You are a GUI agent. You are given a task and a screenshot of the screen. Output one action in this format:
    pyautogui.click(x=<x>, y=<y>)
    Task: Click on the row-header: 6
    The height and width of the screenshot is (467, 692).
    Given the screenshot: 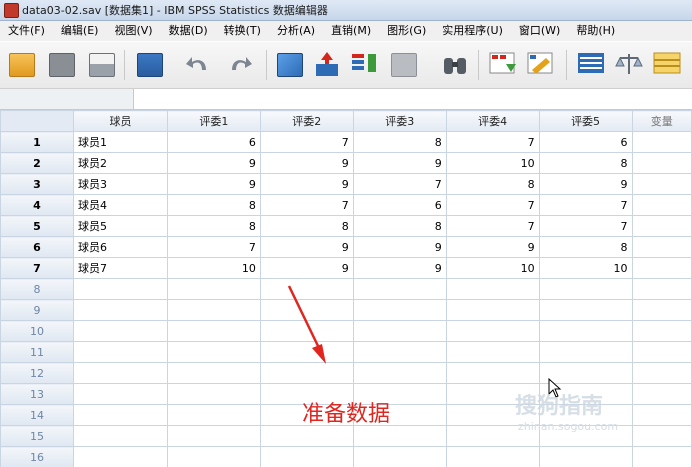 What is the action you would take?
    pyautogui.click(x=37, y=247)
    